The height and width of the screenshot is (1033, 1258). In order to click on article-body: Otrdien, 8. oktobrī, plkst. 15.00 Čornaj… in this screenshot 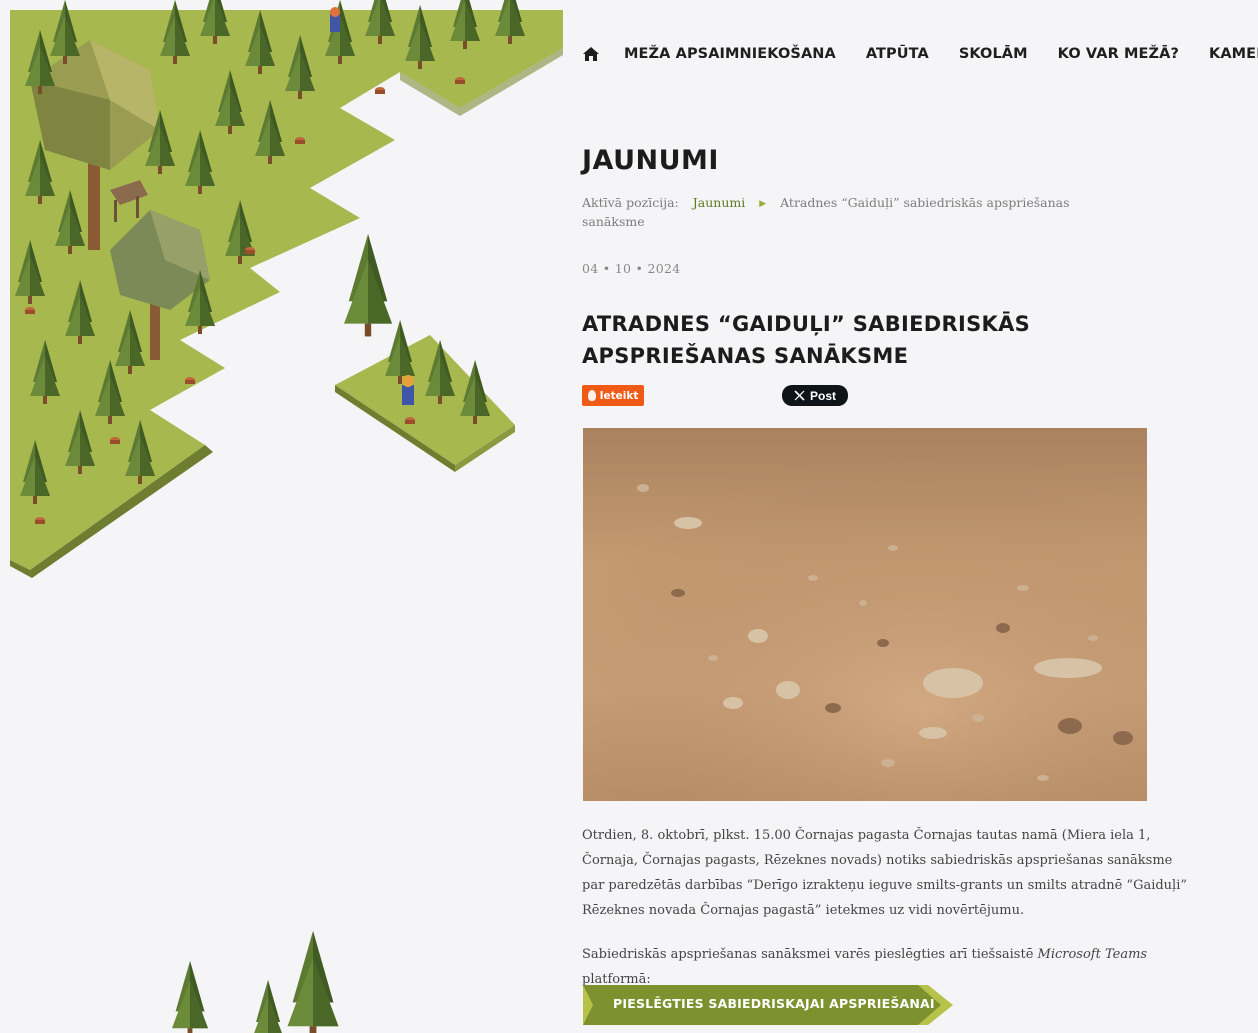, I will do `click(887, 917)`.